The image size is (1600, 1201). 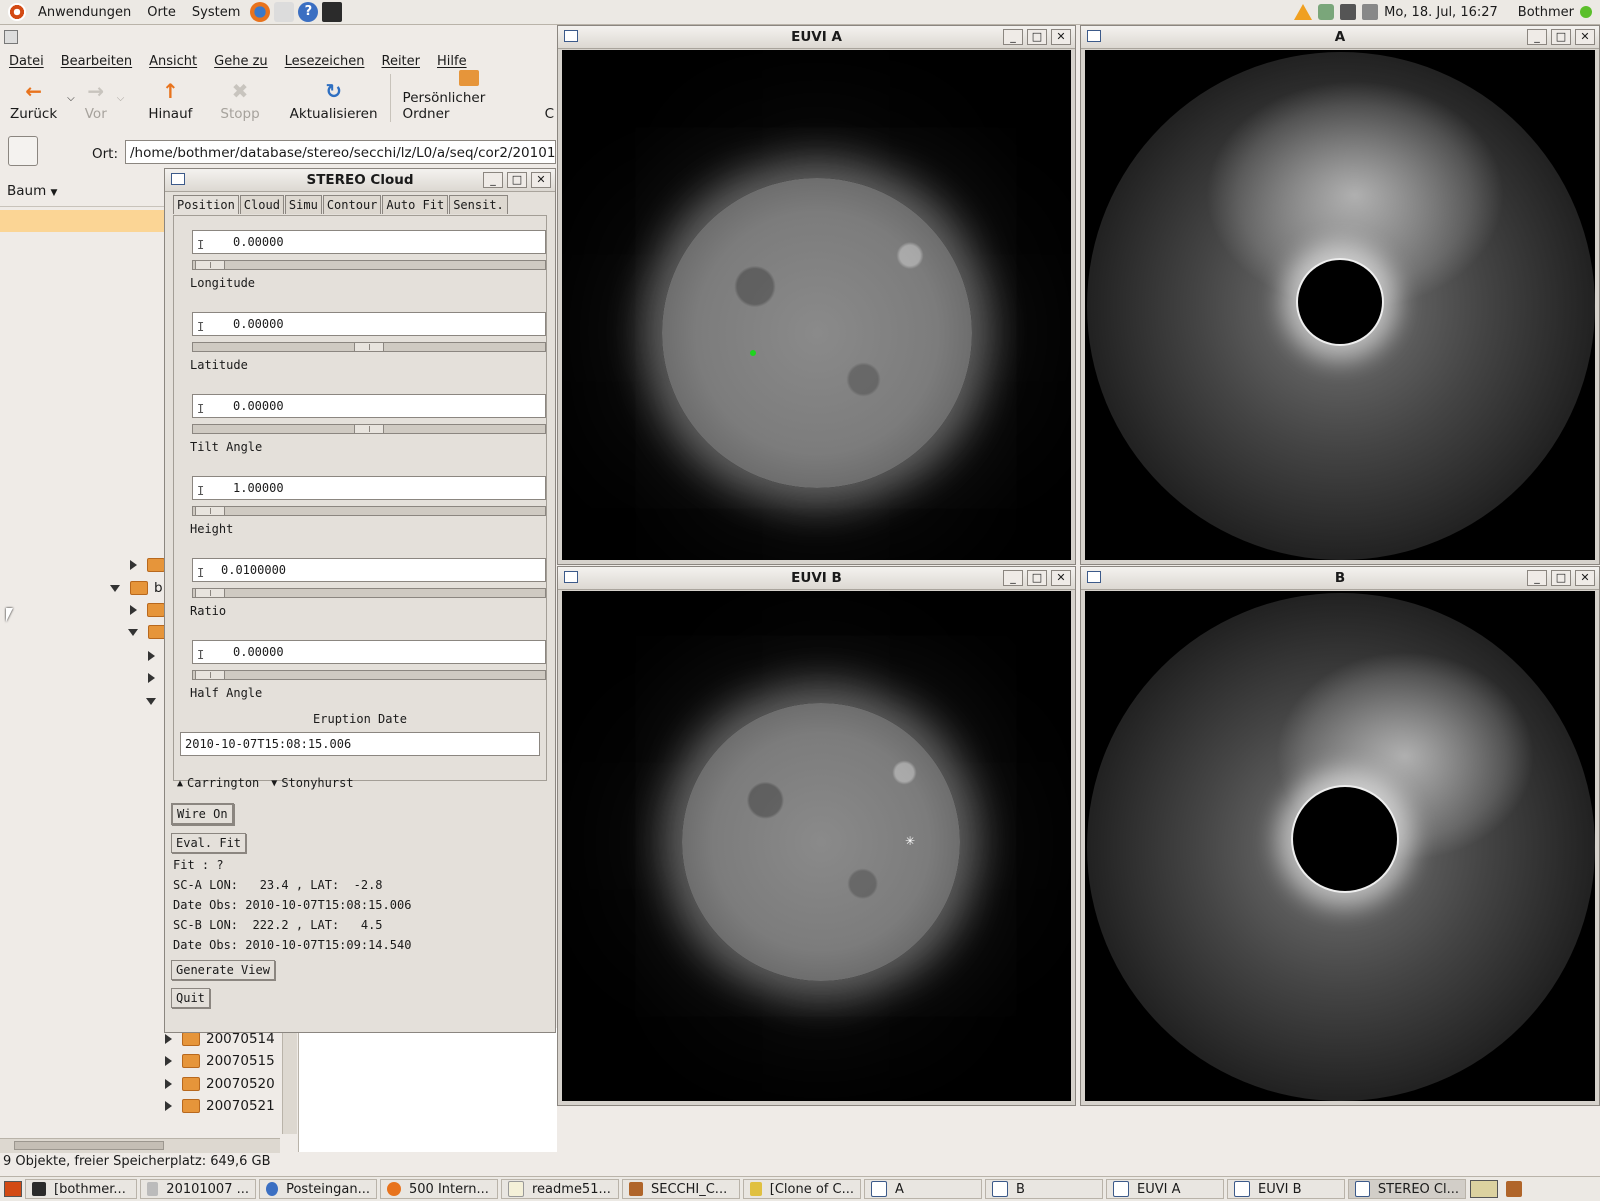 What do you see at coordinates (478, 204) in the screenshot?
I see `tab-sensit: Sensit.` at bounding box center [478, 204].